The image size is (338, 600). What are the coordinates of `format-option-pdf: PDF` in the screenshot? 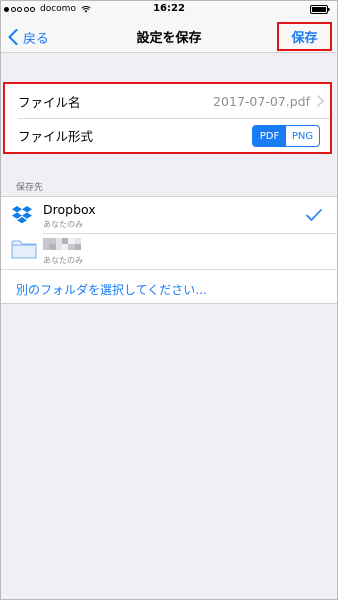 It's located at (269, 136).